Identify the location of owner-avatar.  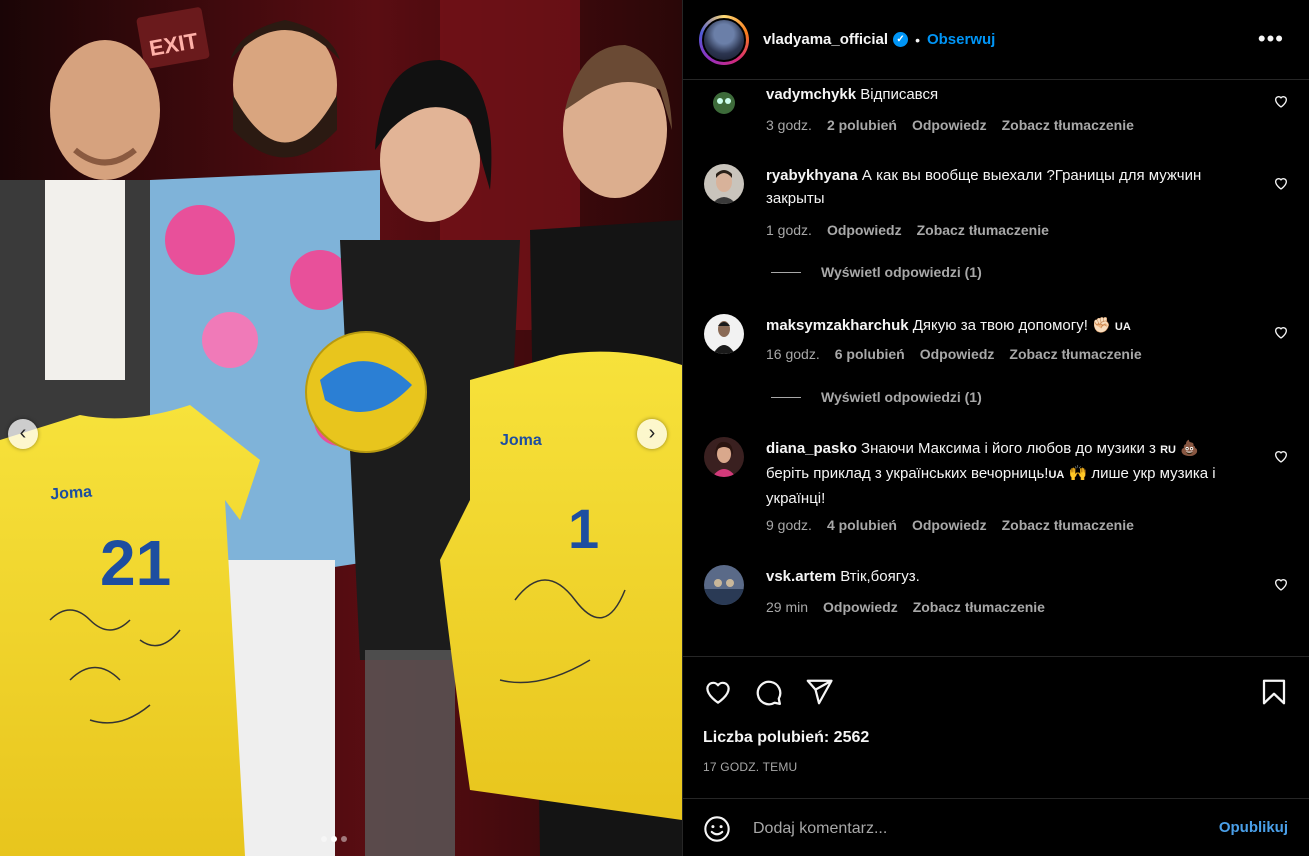
(724, 39).